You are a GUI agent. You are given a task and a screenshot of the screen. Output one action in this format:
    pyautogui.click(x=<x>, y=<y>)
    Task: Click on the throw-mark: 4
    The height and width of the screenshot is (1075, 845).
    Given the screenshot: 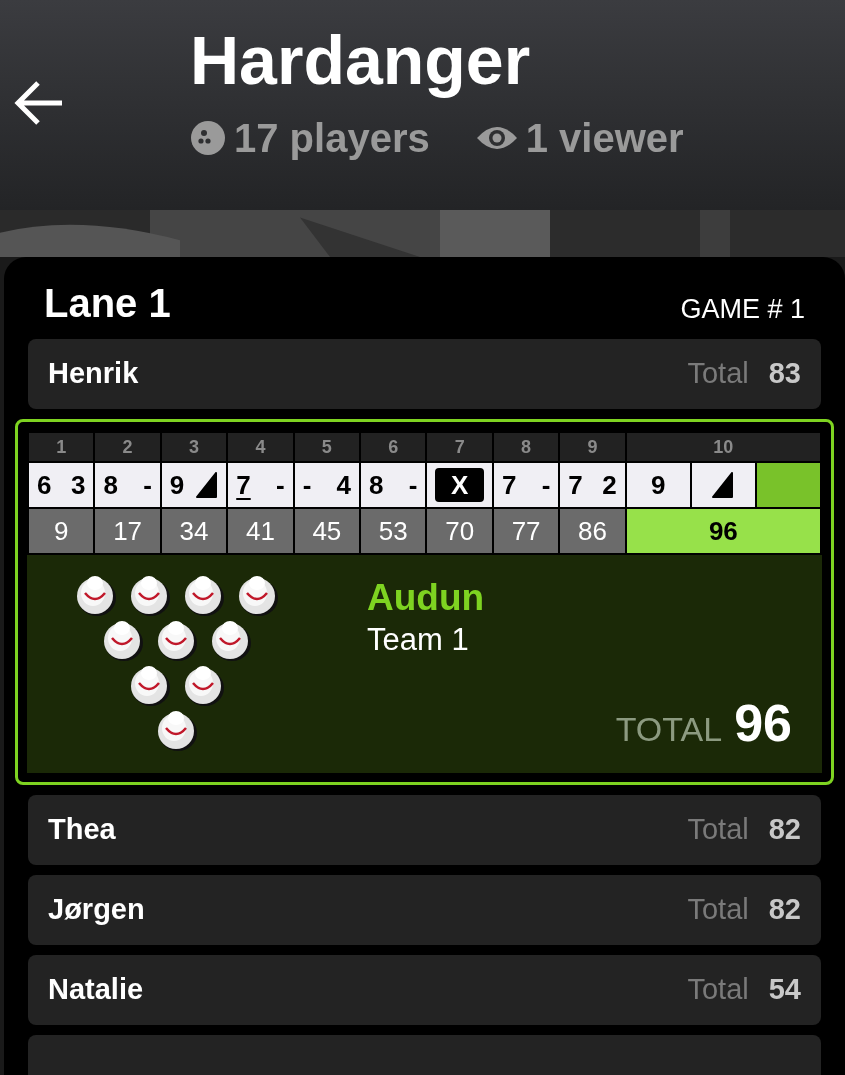 What is the action you would take?
    pyautogui.click(x=344, y=485)
    